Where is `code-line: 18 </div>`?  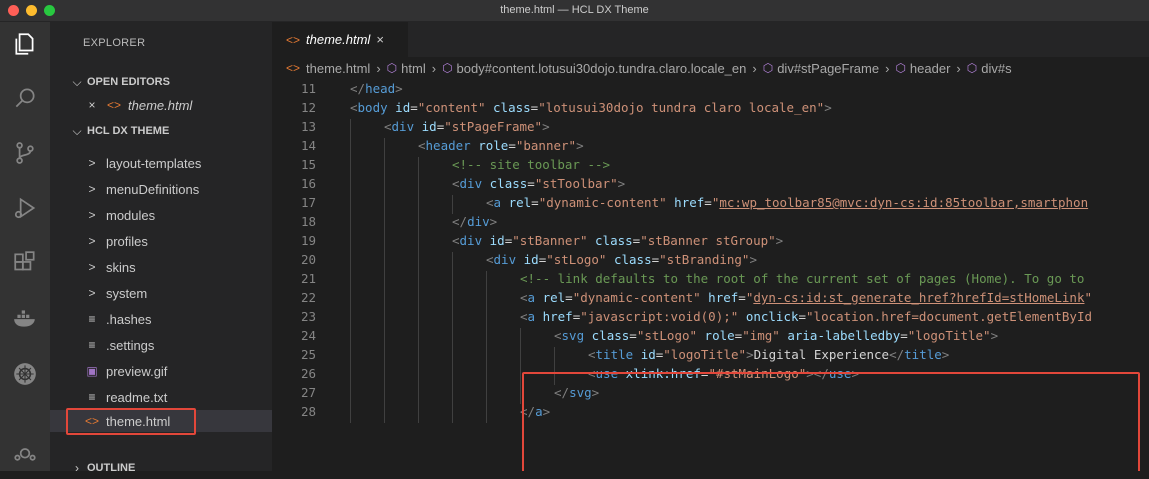
code-line: 18 </div> is located at coordinates (710, 222).